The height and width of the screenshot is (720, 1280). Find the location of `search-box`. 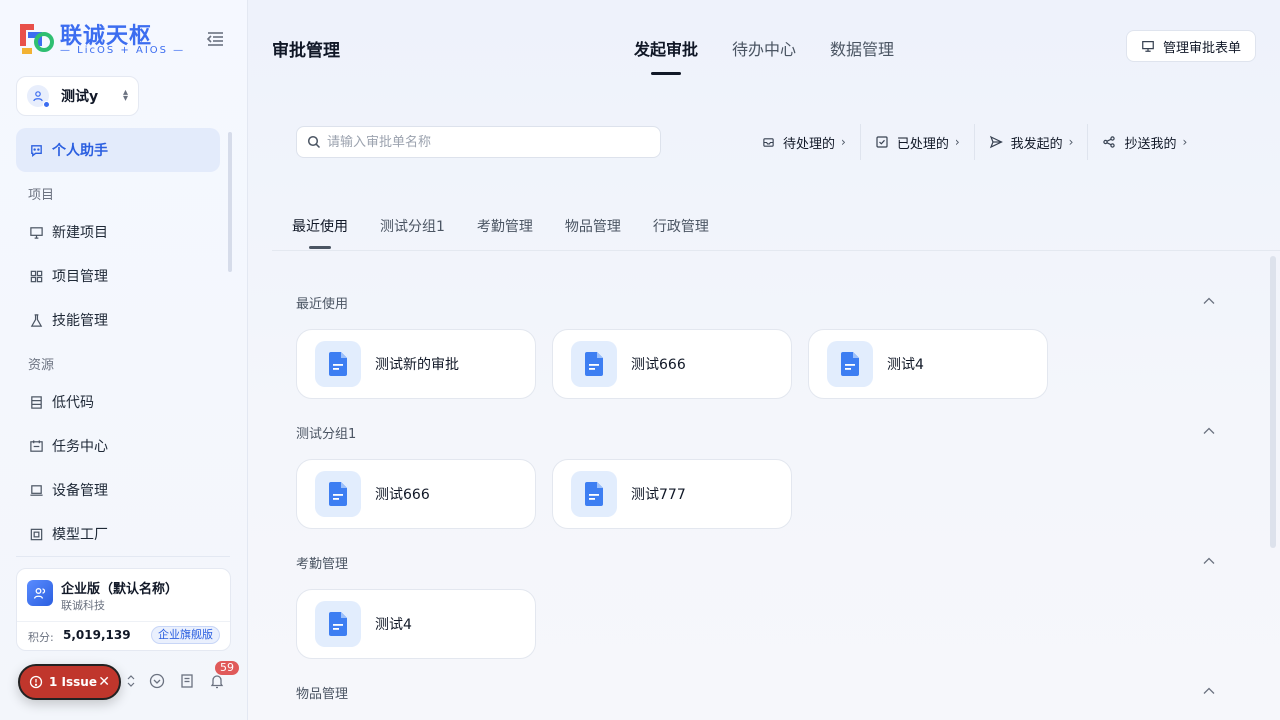

search-box is located at coordinates (478, 142).